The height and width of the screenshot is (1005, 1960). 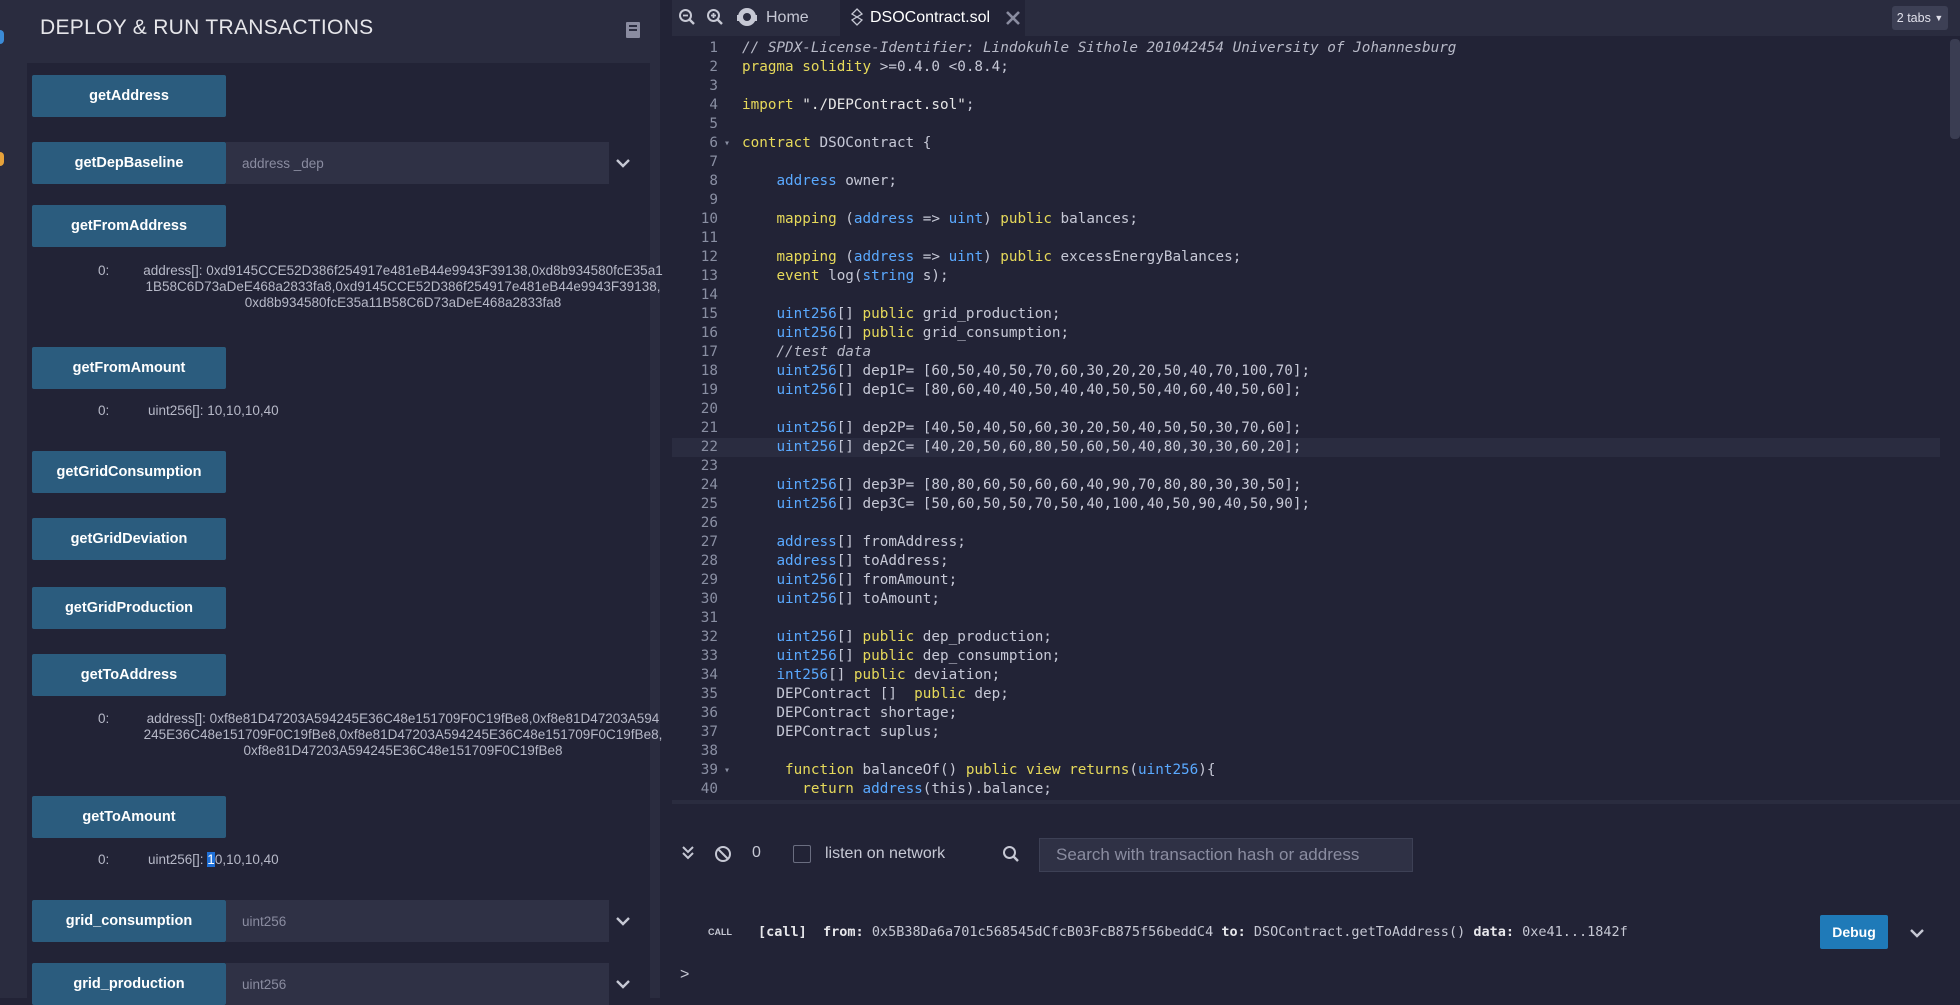 I want to click on line-number: 8, so click(x=713, y=181).